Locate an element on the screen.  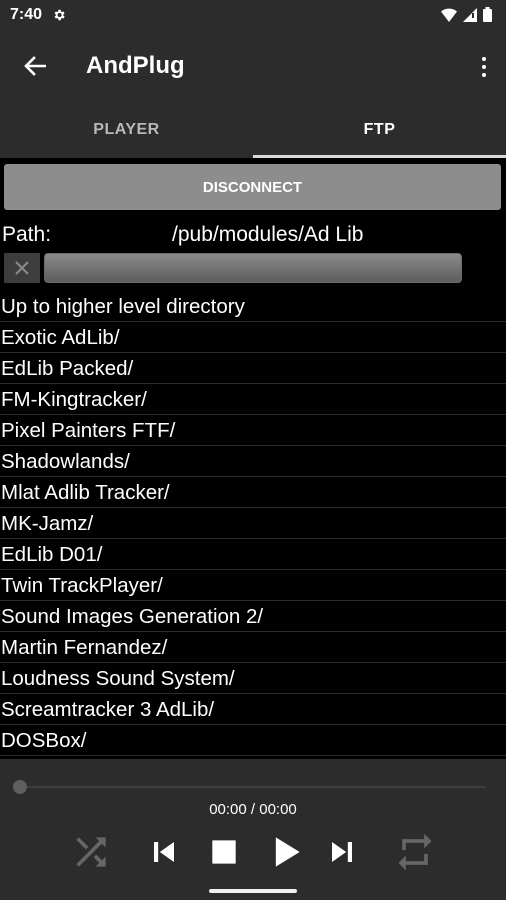
tab-ftp: FTP is located at coordinates (379, 130).